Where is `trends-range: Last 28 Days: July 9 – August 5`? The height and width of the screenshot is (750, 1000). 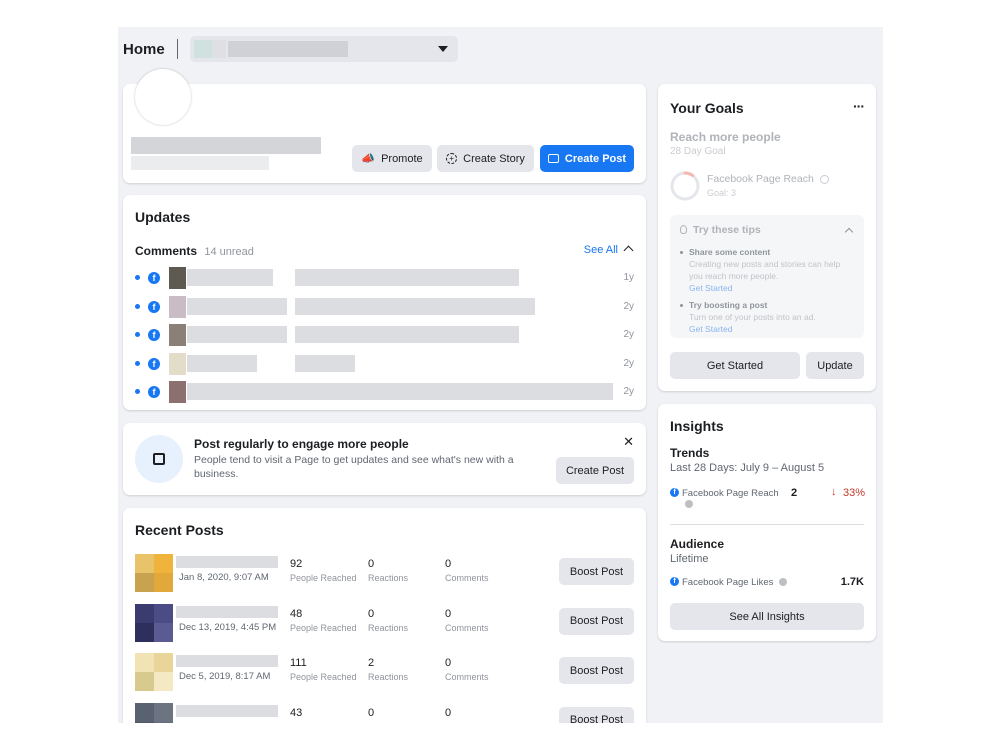 trends-range: Last 28 Days: July 9 – August 5 is located at coordinates (747, 468).